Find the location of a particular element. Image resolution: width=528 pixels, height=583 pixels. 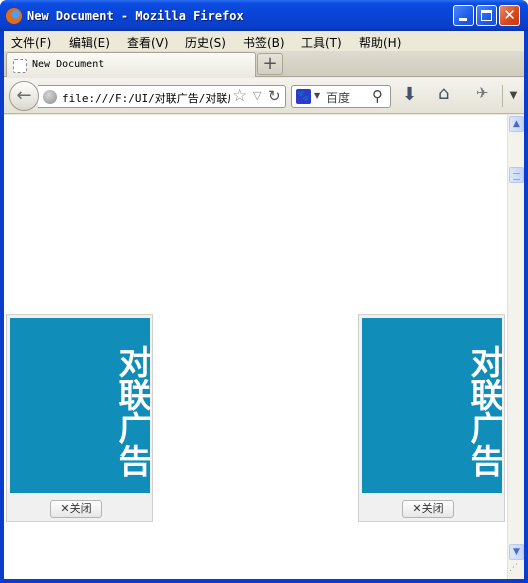

download-icon: ⬇ is located at coordinates (409, 94).